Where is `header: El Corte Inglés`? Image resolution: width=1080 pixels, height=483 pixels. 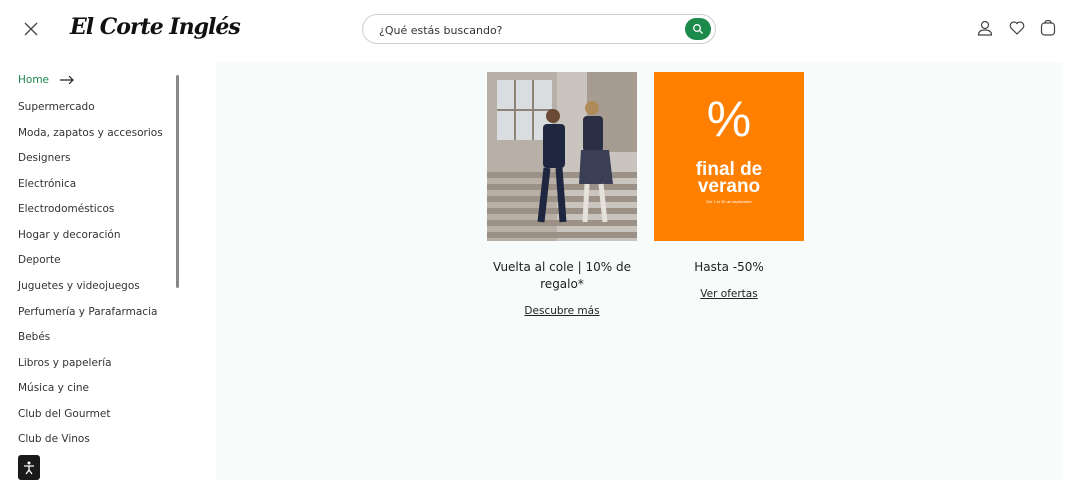
header: El Corte Inglés is located at coordinates (540, 30).